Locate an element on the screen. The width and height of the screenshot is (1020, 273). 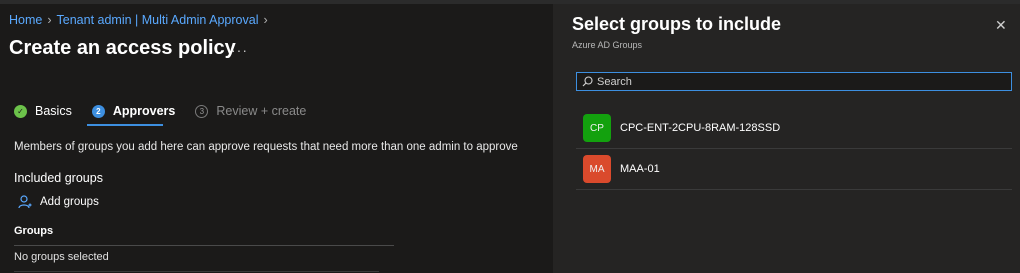
tab-basics: ✓ Basics is located at coordinates (43, 111).